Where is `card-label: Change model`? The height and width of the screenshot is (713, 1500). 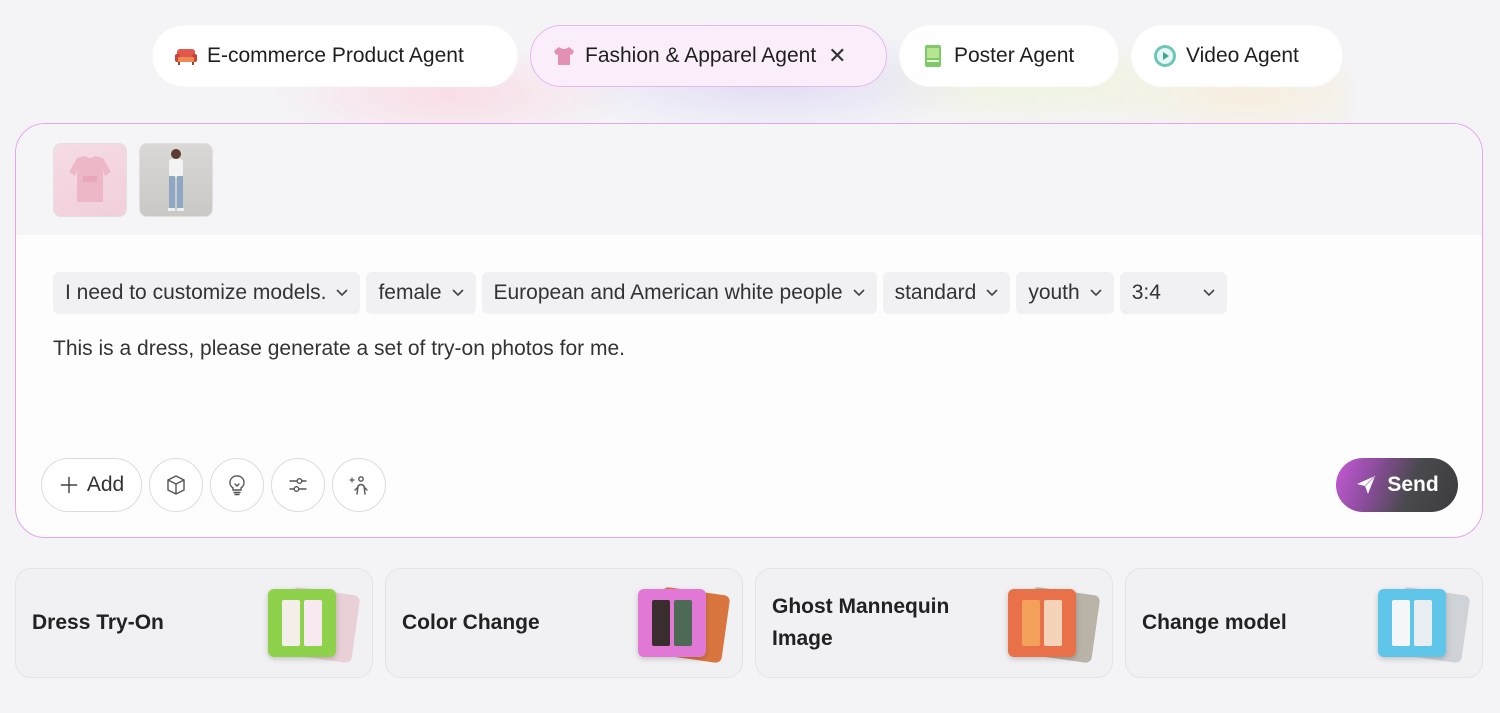 card-label: Change model is located at coordinates (1214, 622).